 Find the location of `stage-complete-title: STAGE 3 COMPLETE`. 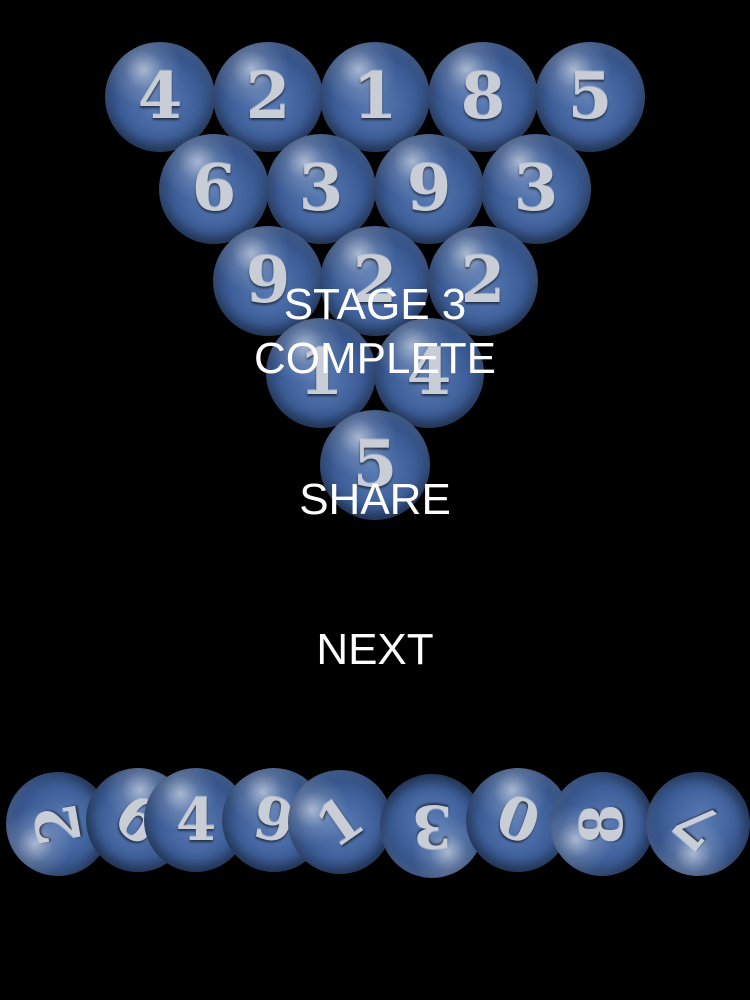

stage-complete-title: STAGE 3 COMPLETE is located at coordinates (375, 332).